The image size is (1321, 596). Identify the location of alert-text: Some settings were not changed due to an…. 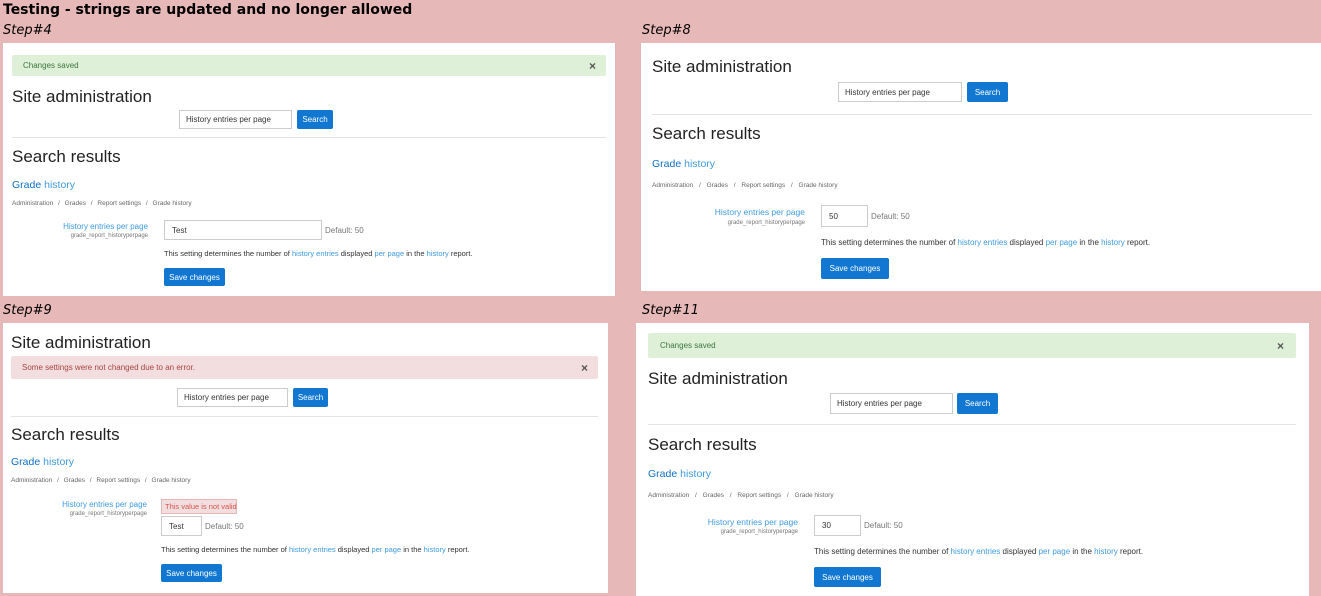
(108, 367).